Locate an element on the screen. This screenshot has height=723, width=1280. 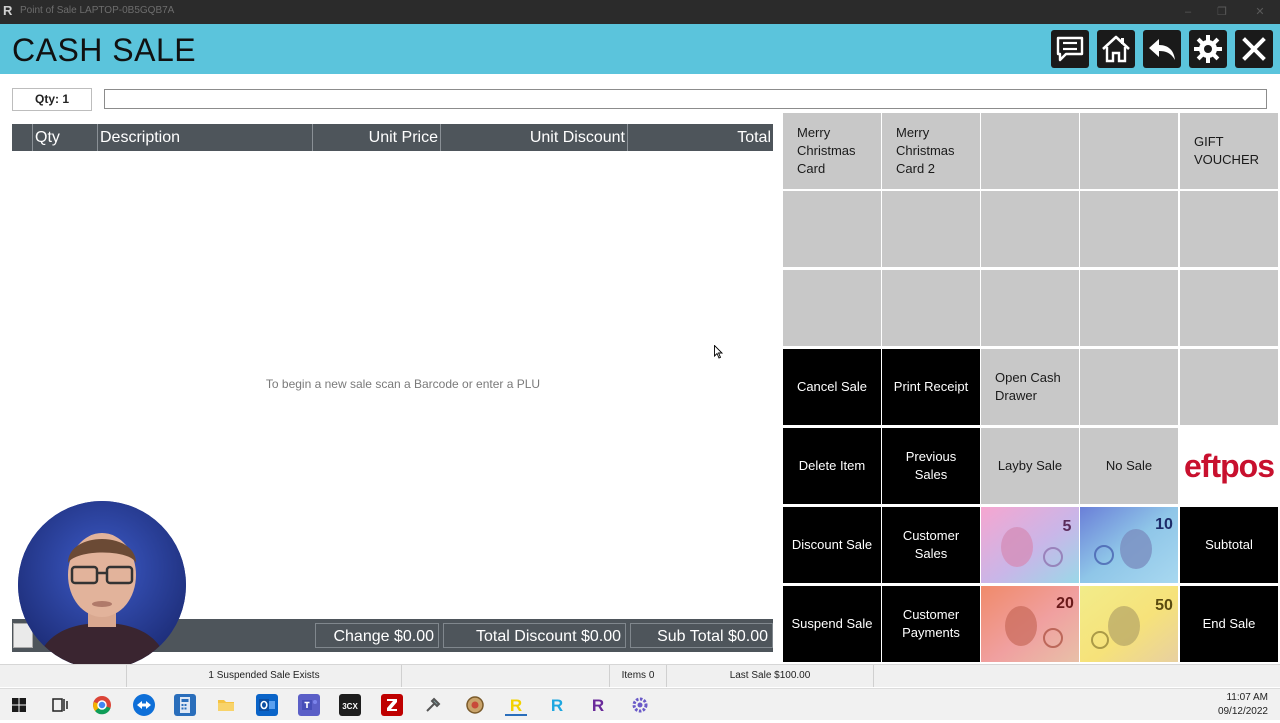
customer-payments-button: Customer Payments is located at coordinates (931, 624).